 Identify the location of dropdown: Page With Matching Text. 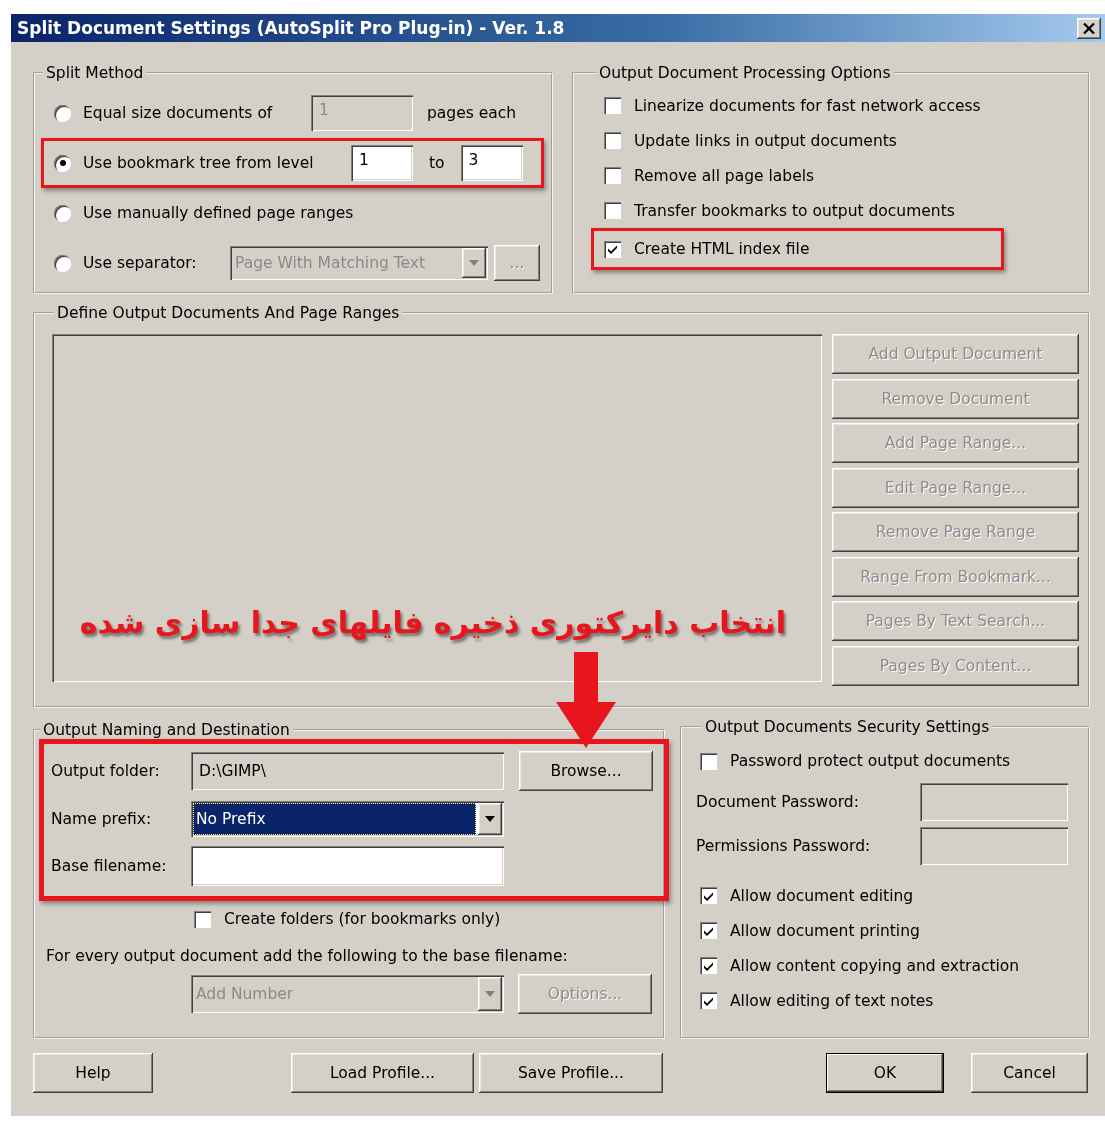
(359, 263).